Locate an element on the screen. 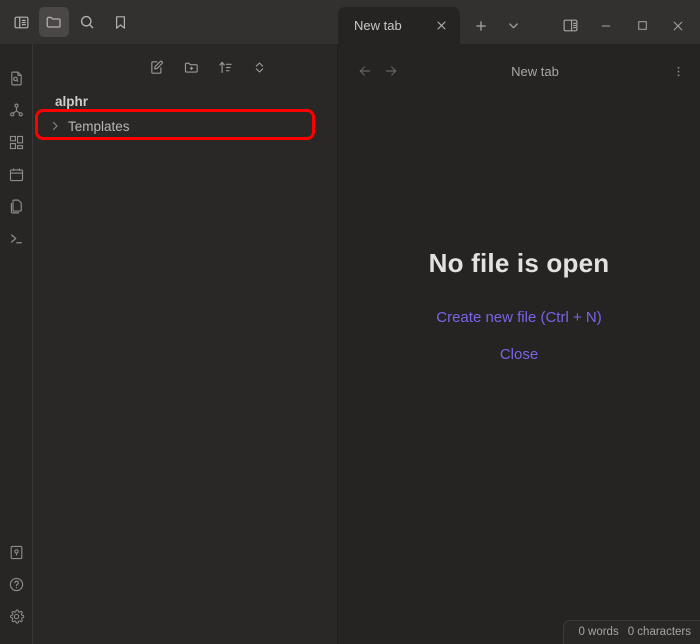 Image resolution: width=700 pixels, height=644 pixels. character-count: 0 characters is located at coordinates (659, 632).